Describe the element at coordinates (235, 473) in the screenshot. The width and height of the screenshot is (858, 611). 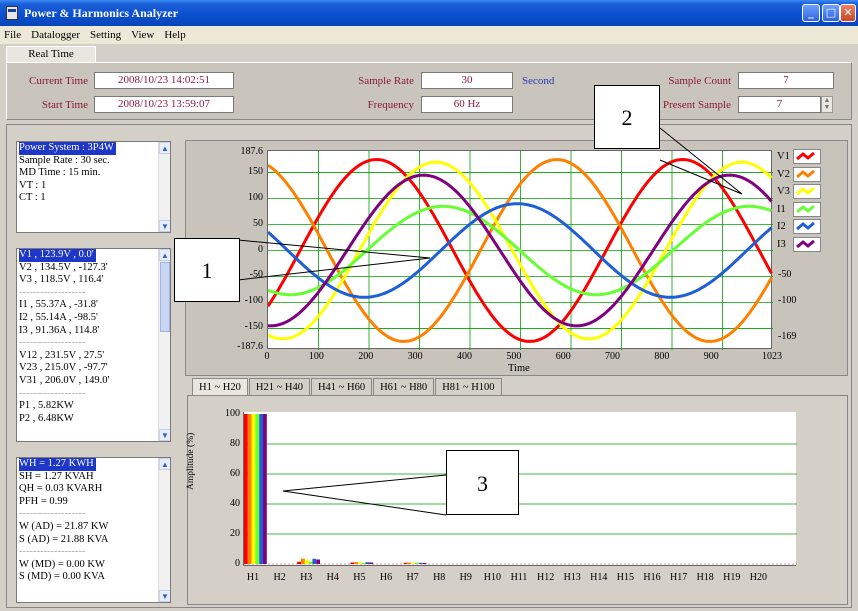
I see `harmonic-y-tick: 60` at that location.